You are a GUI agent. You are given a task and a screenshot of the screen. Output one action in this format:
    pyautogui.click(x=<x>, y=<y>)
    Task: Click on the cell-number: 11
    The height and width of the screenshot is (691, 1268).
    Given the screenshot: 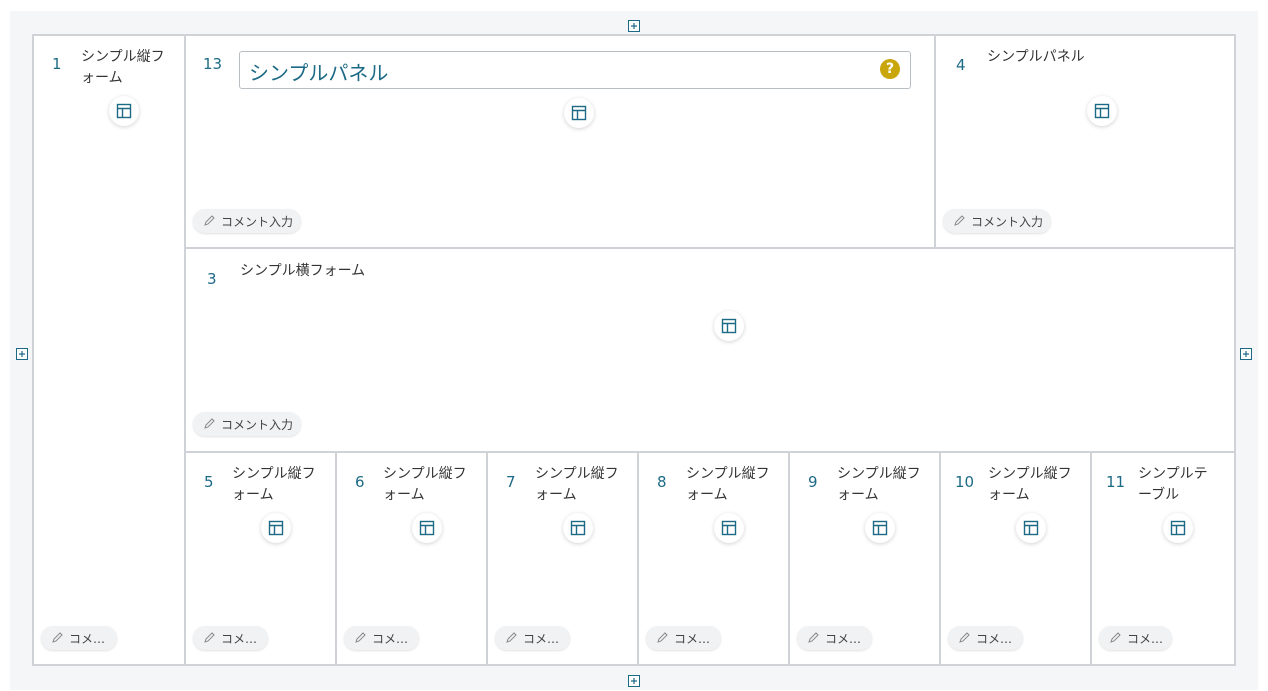 What is the action you would take?
    pyautogui.click(x=1116, y=482)
    